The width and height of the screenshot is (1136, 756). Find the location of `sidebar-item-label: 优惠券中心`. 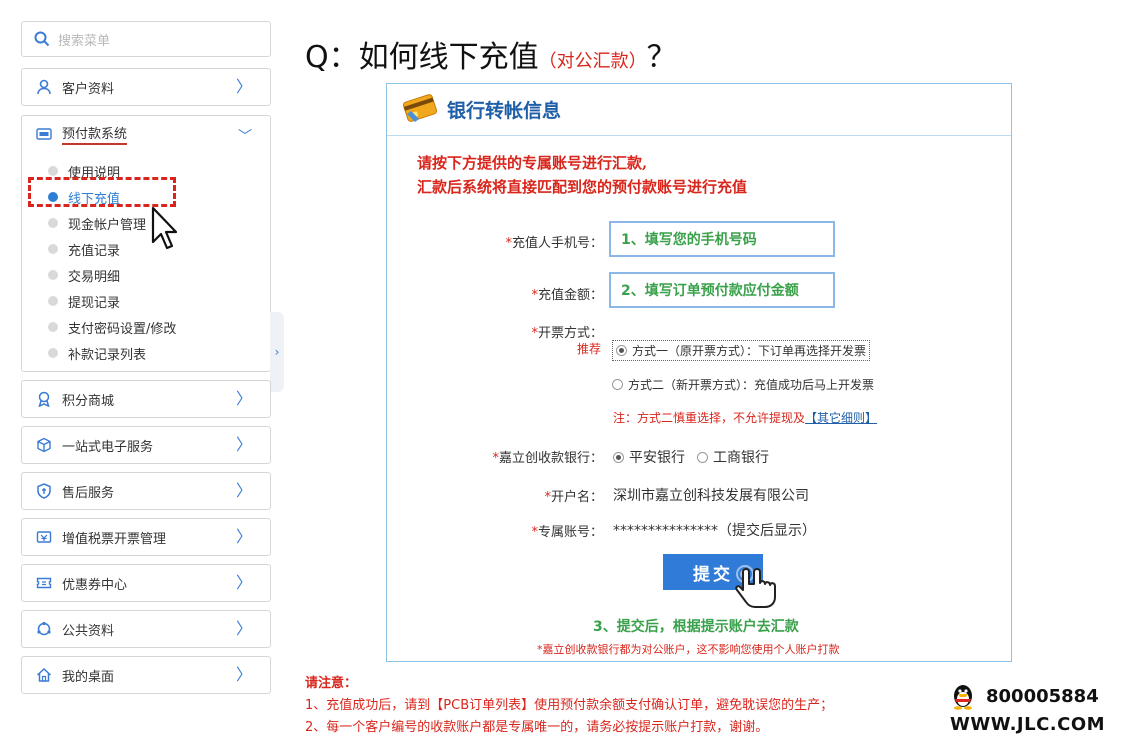

sidebar-item-label: 优惠券中心 is located at coordinates (95, 585).